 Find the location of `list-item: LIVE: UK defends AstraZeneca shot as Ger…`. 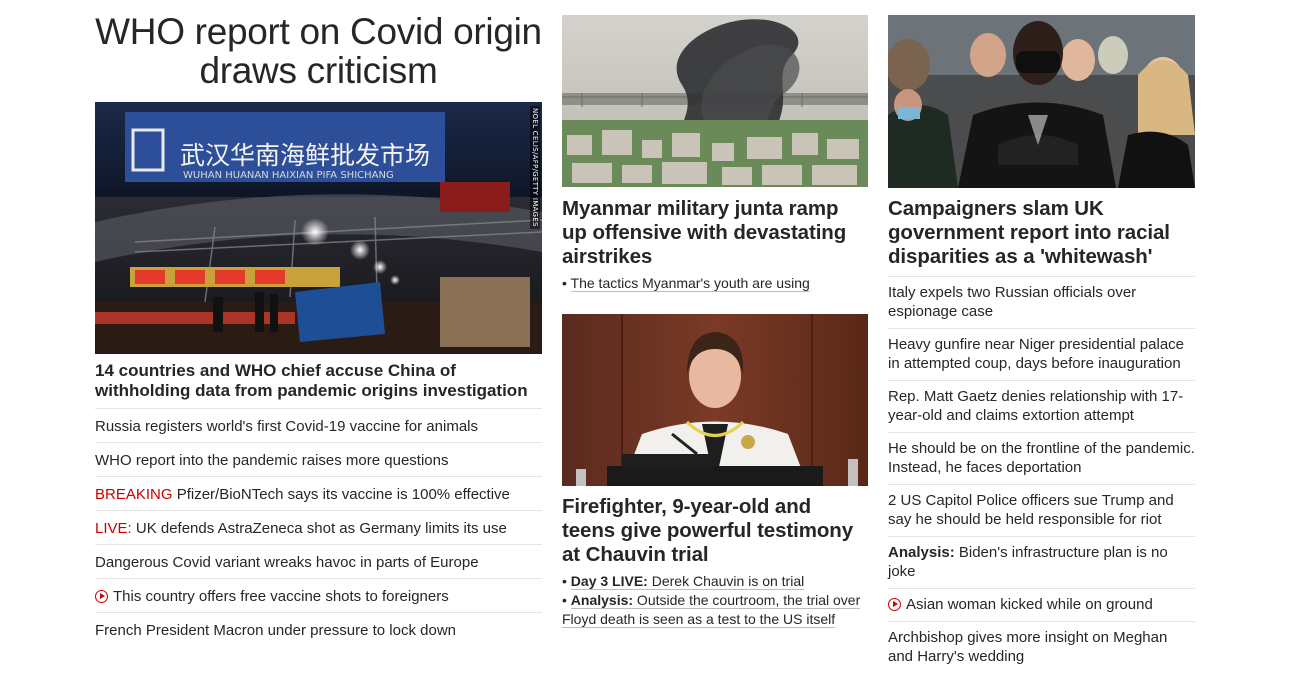

list-item: LIVE: UK defends AstraZeneca shot as Ger… is located at coordinates (318, 527).